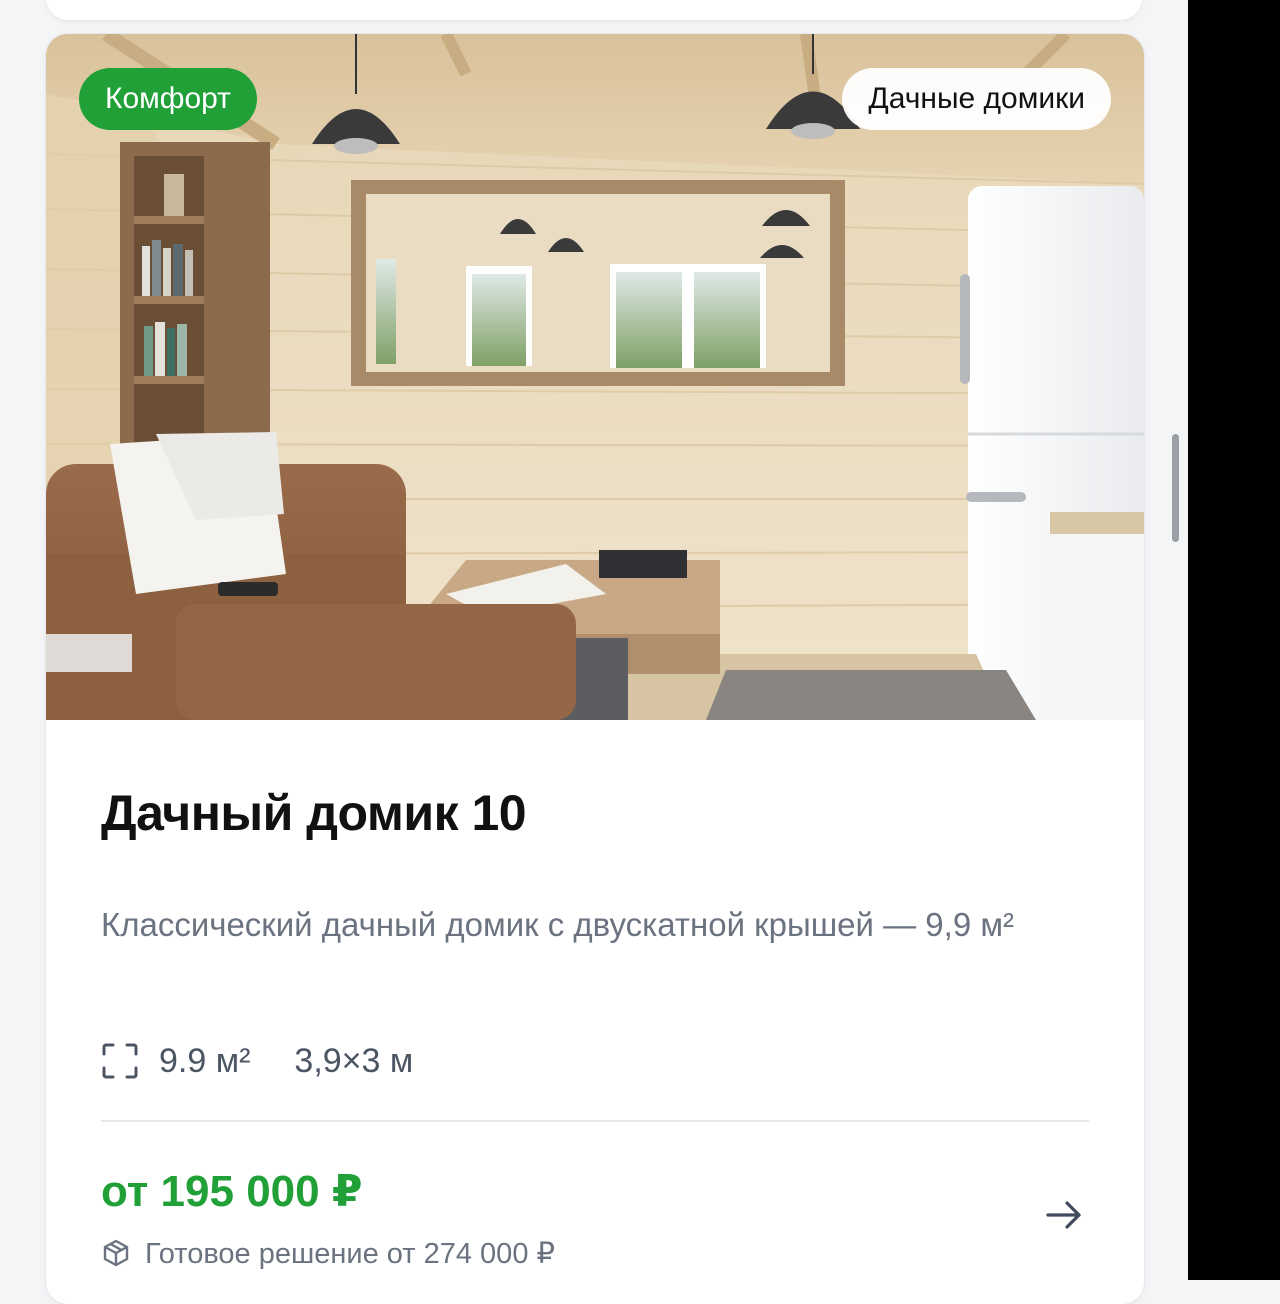 This screenshot has width=1280, height=1304. Describe the element at coordinates (1234, 640) in the screenshot. I see `window-edge` at that location.